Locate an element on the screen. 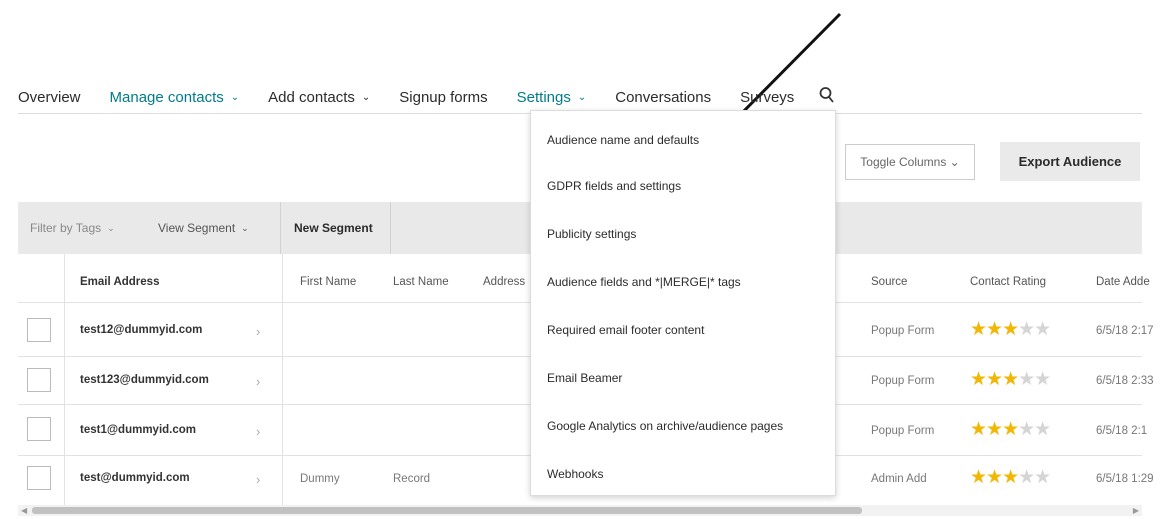 This screenshot has height=519, width=1160. menu-item-email-beamer: Email Beamer is located at coordinates (584, 378).